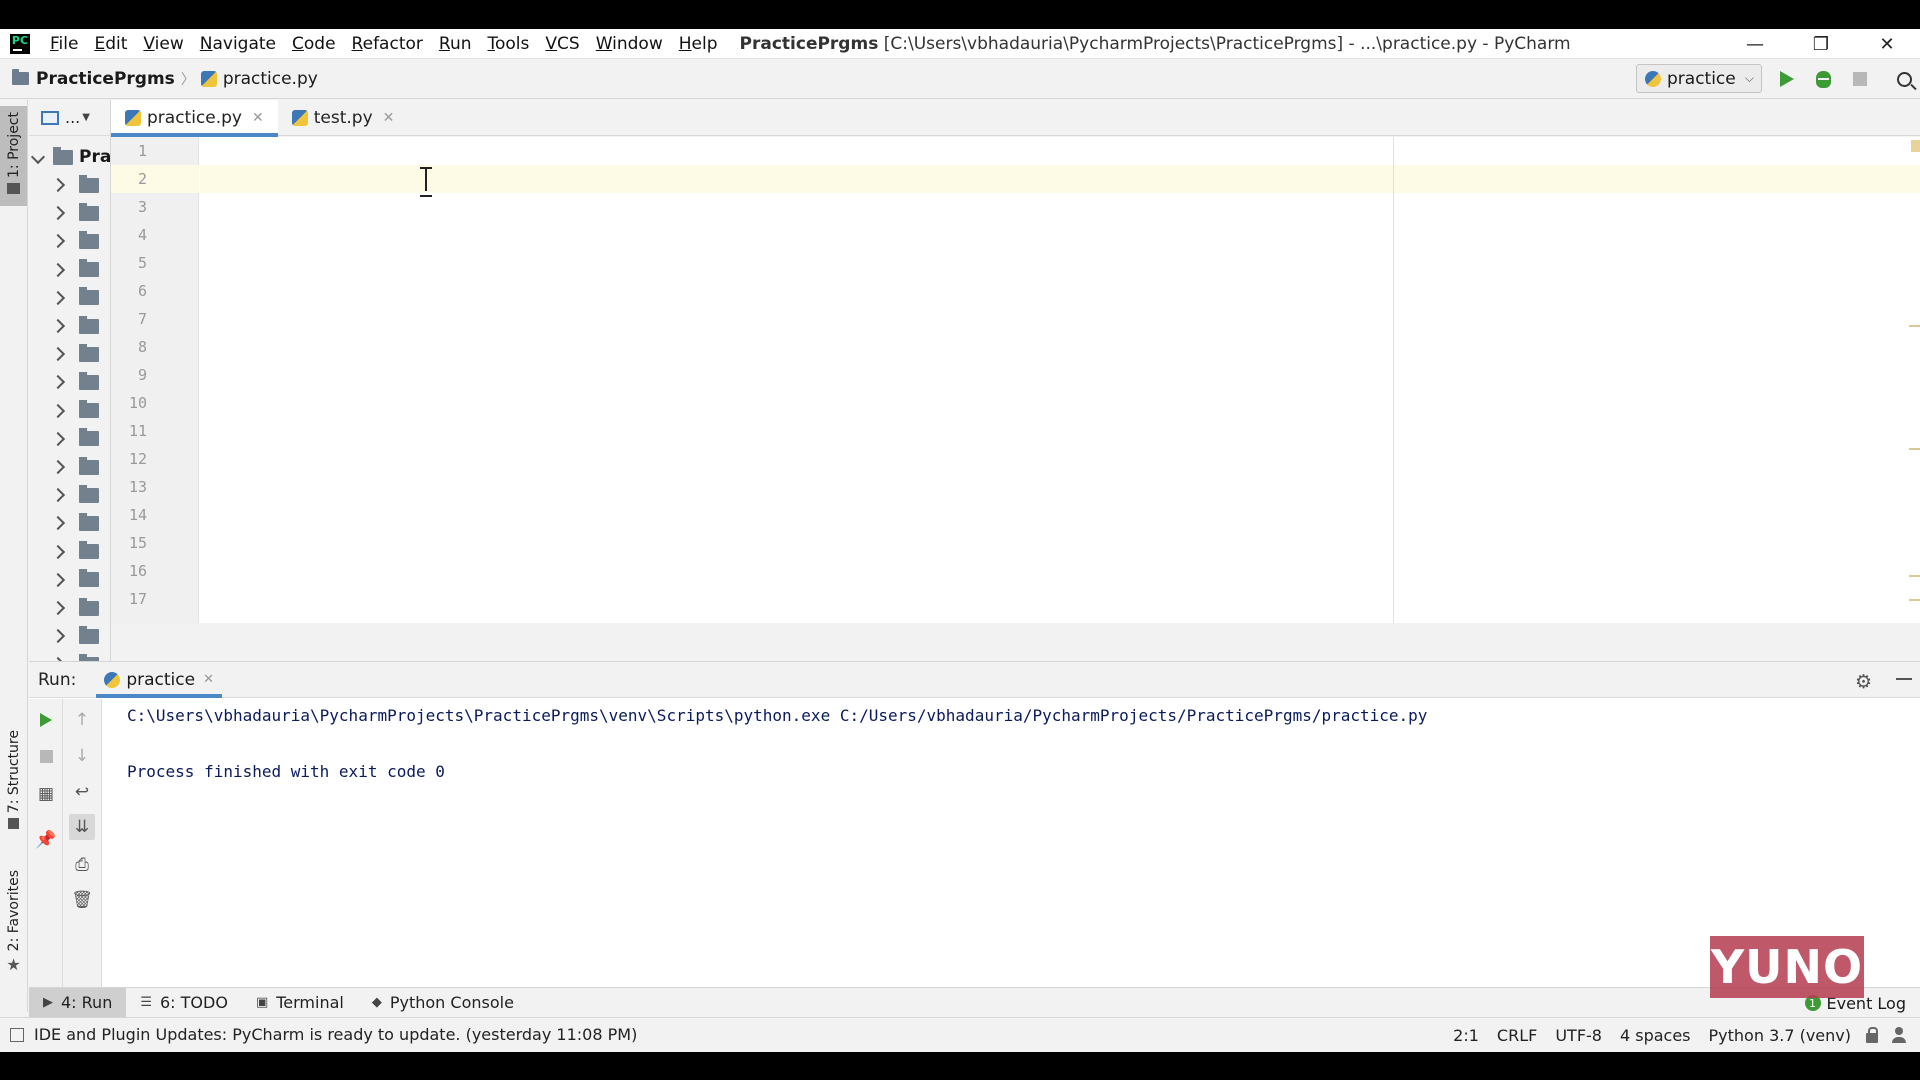 The width and height of the screenshot is (1920, 1080). What do you see at coordinates (82, 756) in the screenshot?
I see `scroll-down-button: ↓` at bounding box center [82, 756].